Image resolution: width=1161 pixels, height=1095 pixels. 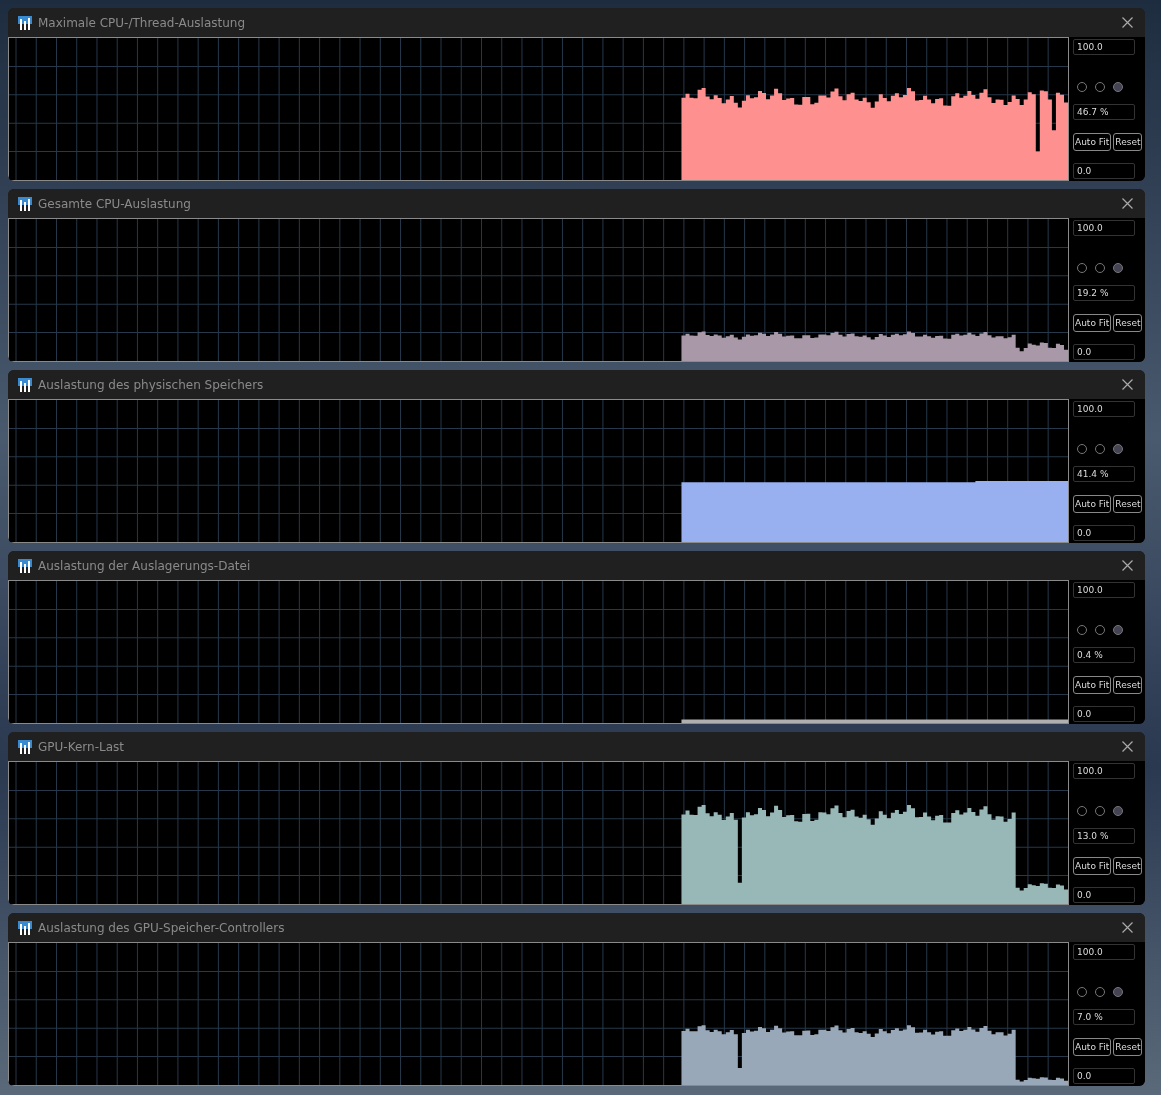 What do you see at coordinates (1104, 655) in the screenshot?
I see `current-value-field: 0.4 %` at bounding box center [1104, 655].